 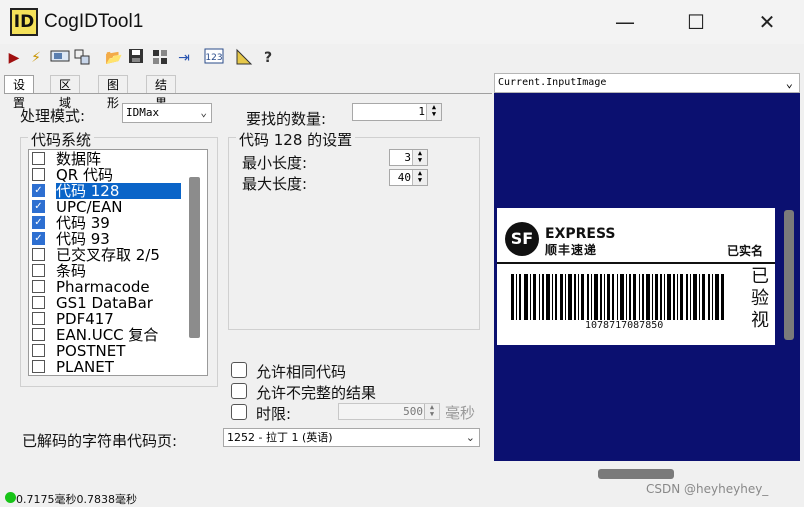 I want to click on status-indicator-icon, so click(x=10, y=497).